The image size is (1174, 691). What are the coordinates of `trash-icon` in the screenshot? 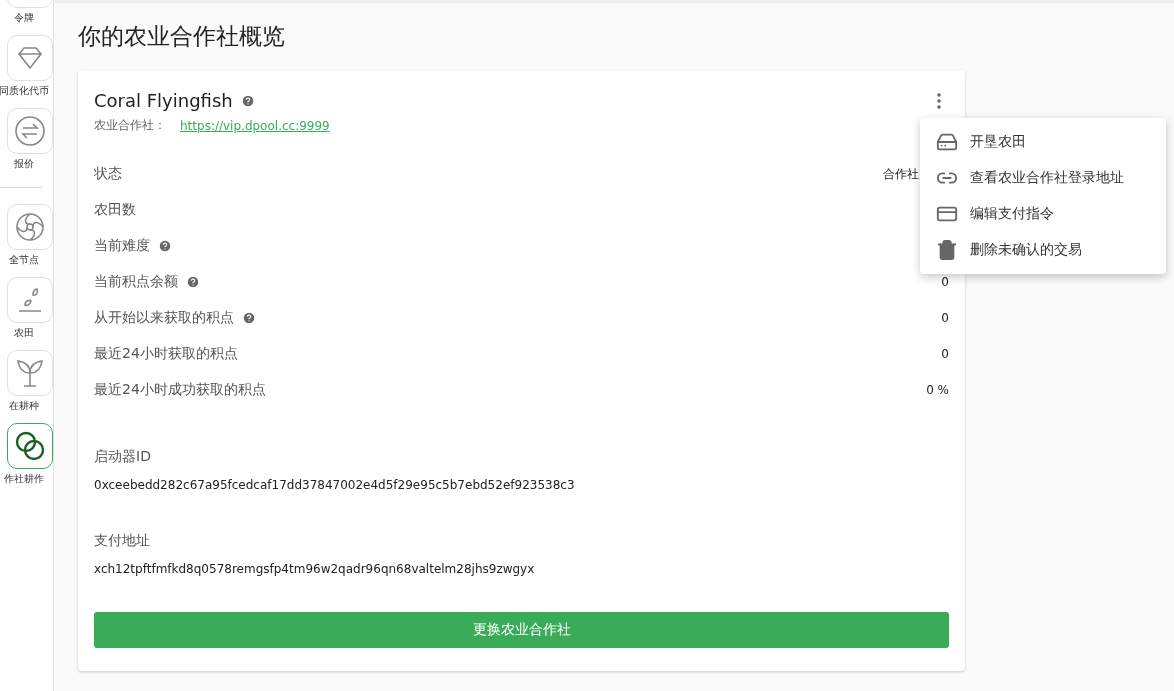 It's located at (947, 250).